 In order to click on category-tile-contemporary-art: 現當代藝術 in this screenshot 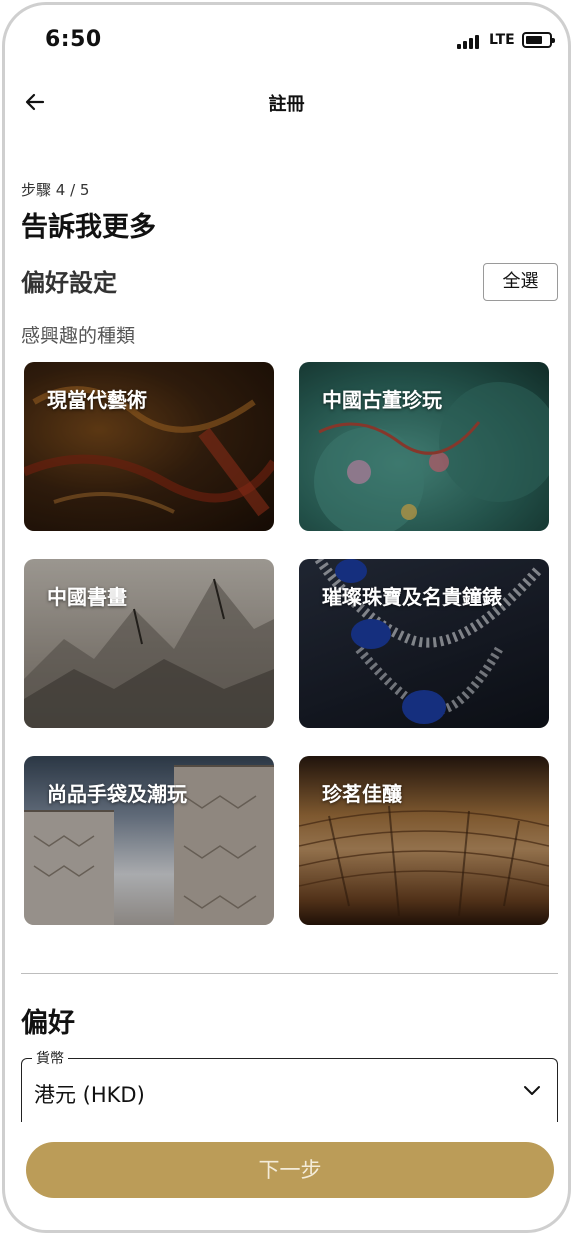, I will do `click(149, 446)`.